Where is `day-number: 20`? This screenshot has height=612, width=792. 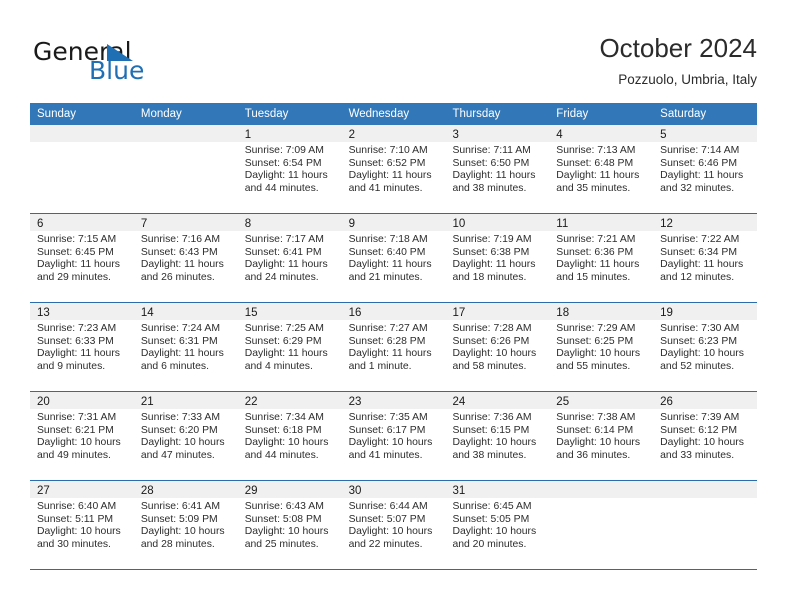 day-number: 20 is located at coordinates (43, 402).